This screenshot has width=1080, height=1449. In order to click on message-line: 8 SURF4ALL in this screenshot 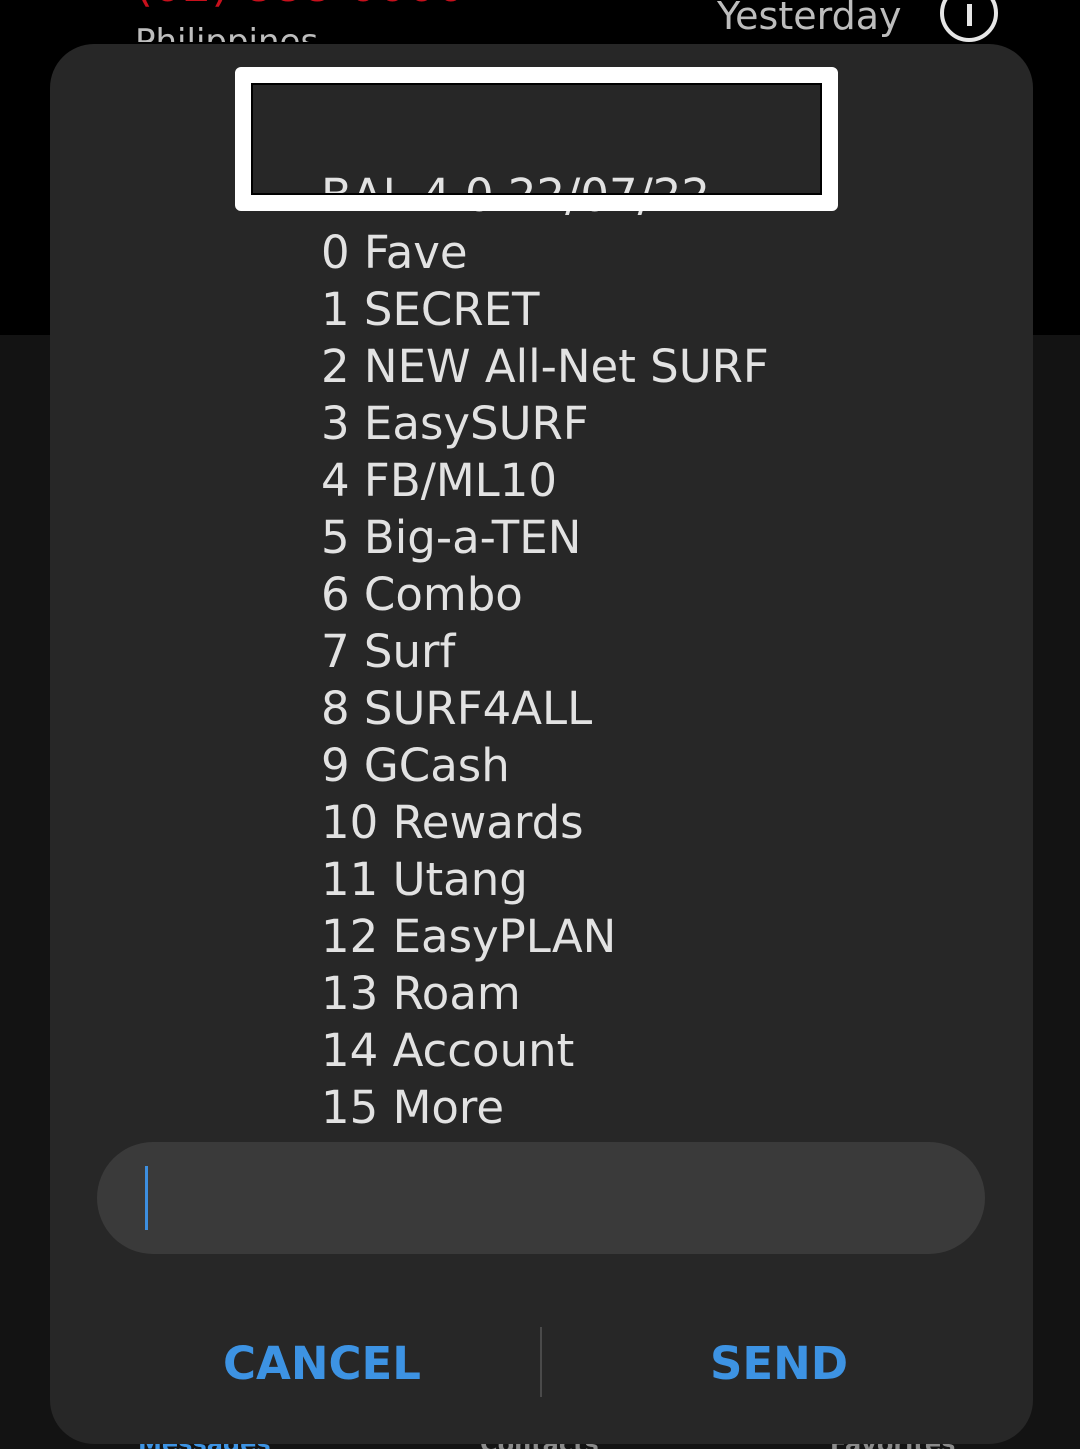, I will do `click(457, 708)`.